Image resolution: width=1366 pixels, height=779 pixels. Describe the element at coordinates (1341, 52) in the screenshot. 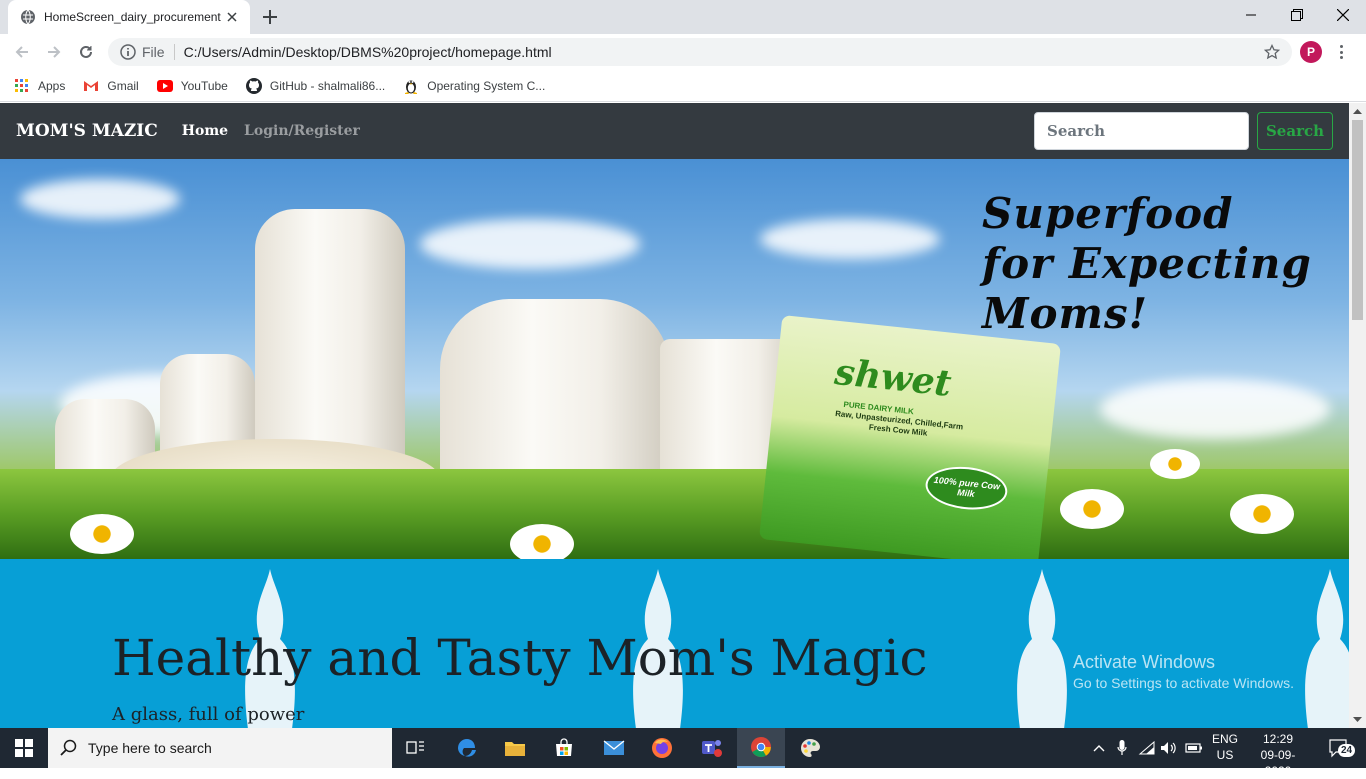

I see `browser-menu-icon` at that location.